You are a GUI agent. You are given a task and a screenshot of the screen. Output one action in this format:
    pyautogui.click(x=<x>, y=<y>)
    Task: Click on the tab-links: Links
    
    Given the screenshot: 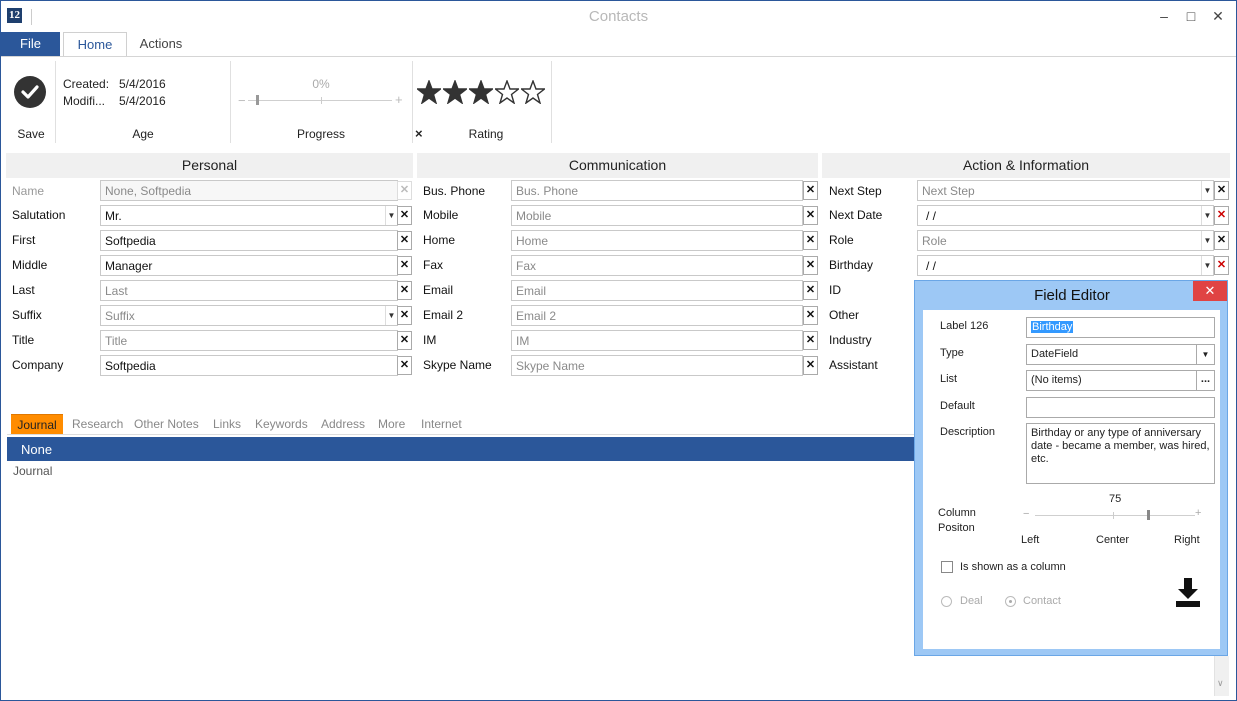 What is the action you would take?
    pyautogui.click(x=227, y=424)
    